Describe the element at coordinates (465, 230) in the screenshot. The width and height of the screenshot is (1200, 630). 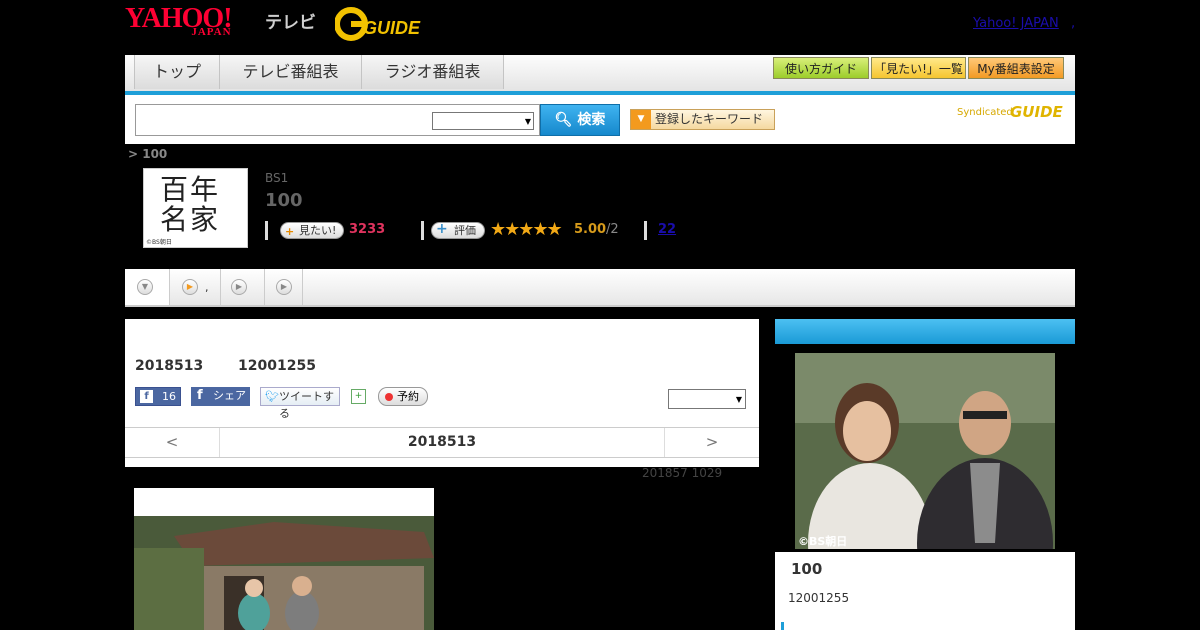
I see `rate-button-label: 評価` at that location.